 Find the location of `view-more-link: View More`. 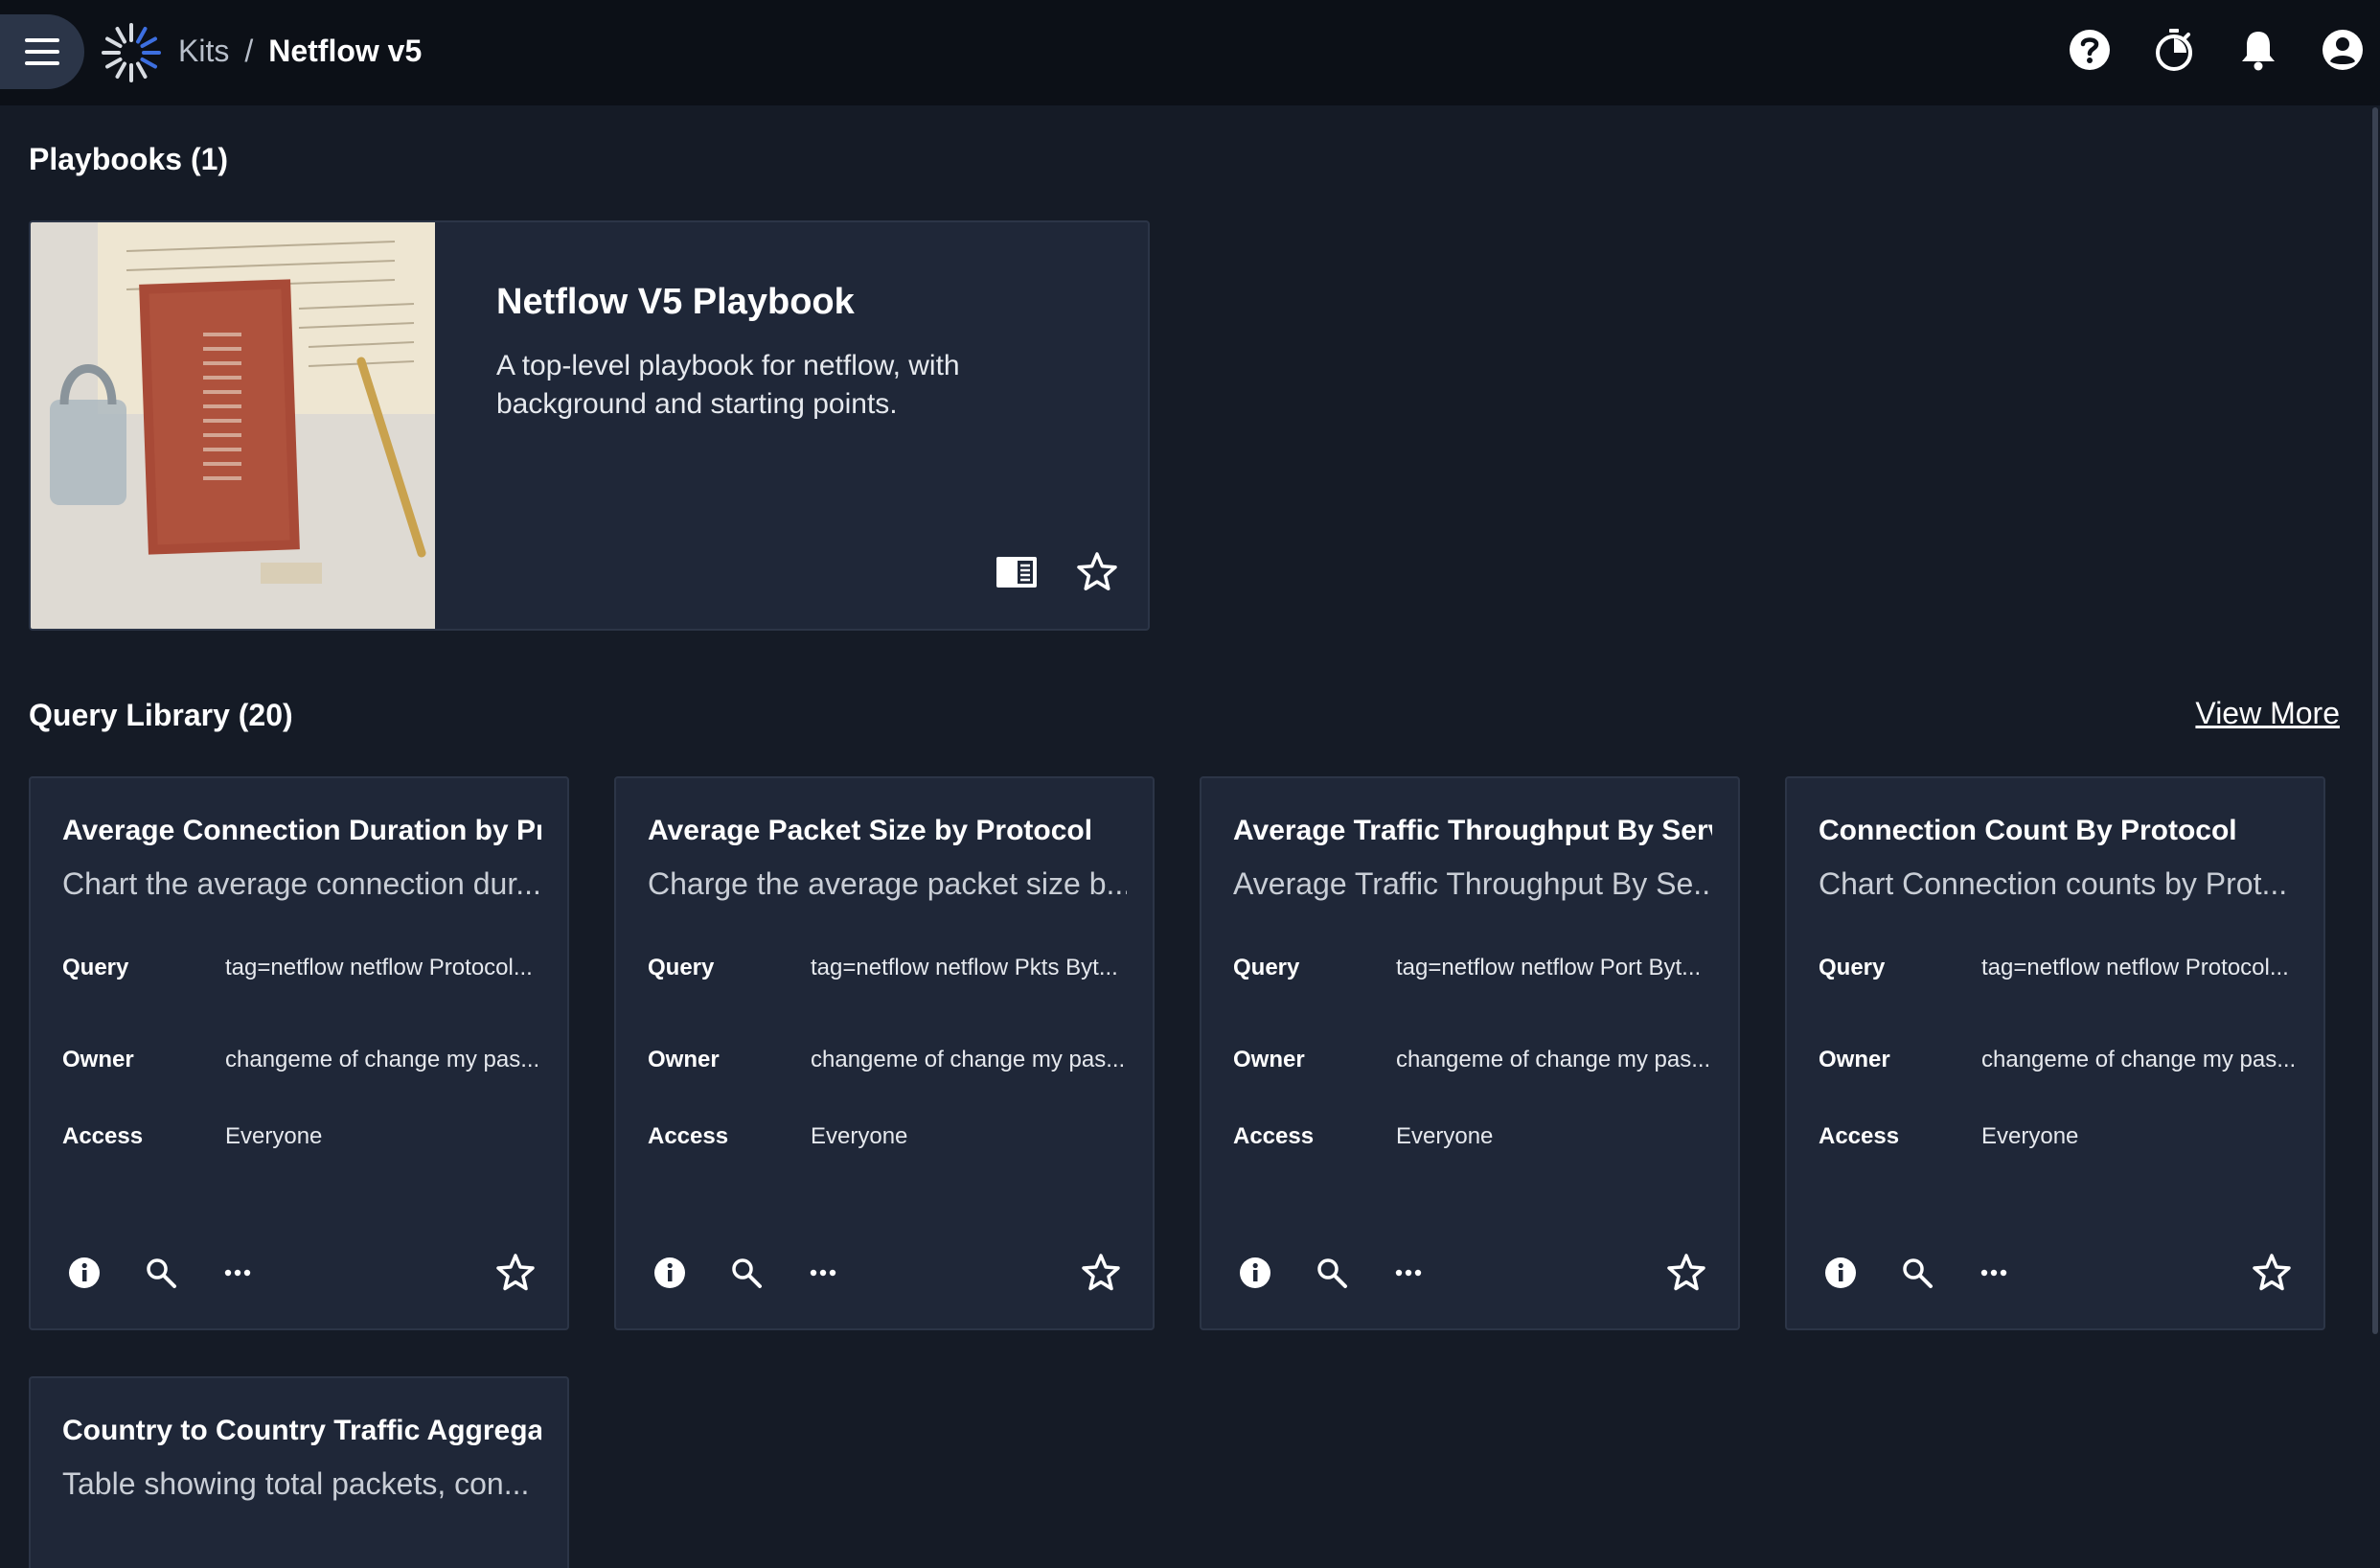

view-more-link: View More is located at coordinates (2268, 713).